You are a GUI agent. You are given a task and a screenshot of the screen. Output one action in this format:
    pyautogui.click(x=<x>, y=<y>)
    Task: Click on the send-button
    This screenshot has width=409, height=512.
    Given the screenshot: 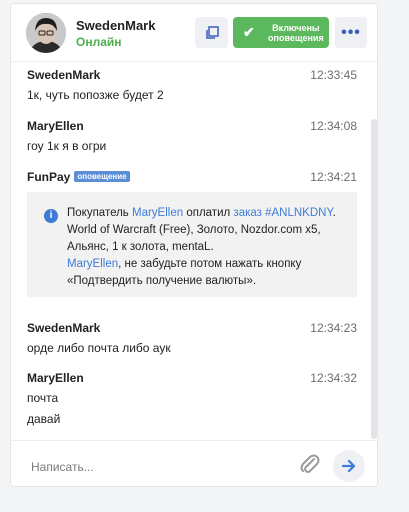 What is the action you would take?
    pyautogui.click(x=349, y=466)
    